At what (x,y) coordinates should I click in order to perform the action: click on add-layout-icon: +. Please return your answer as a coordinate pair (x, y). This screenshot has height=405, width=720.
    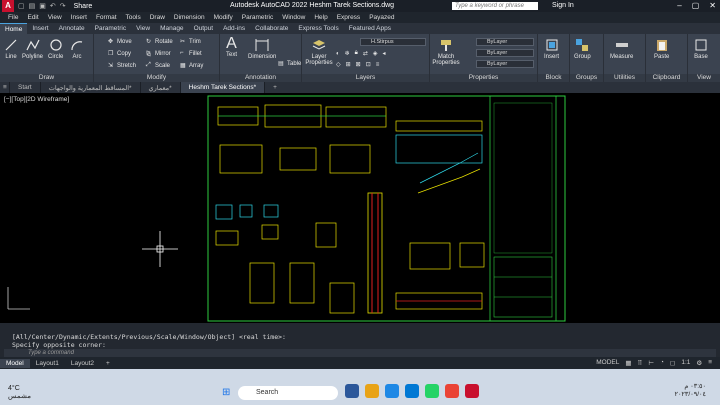
    Looking at the image, I should click on (108, 363).